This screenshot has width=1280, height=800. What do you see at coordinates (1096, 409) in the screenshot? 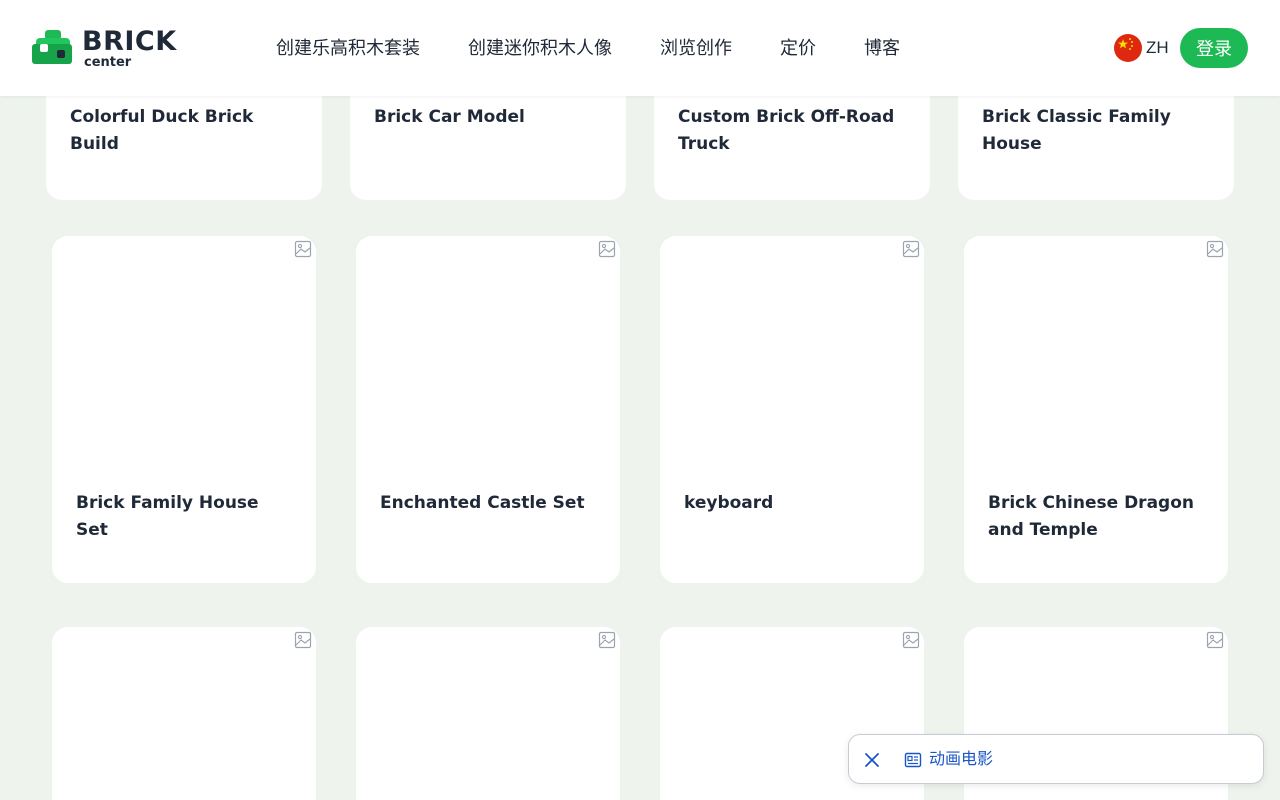
I see `gallery-card: Brick Chinese Dragon and Temple` at bounding box center [1096, 409].